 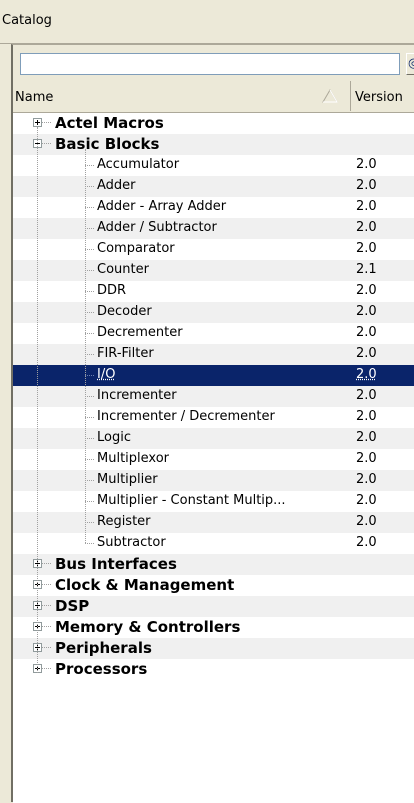 What do you see at coordinates (213, 669) in the screenshot?
I see `tree-category-row: Processors` at bounding box center [213, 669].